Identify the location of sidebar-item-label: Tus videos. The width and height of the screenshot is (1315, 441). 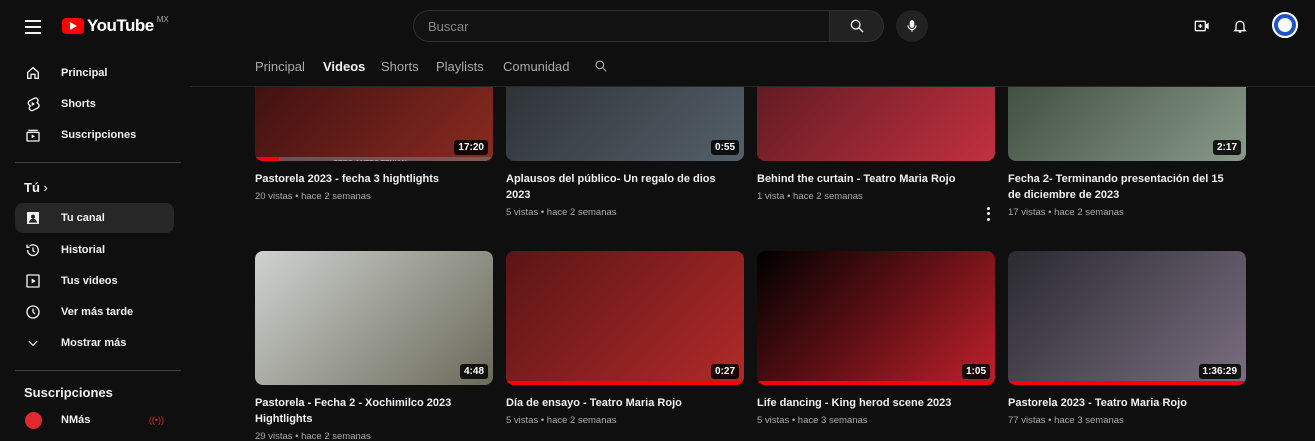
(89, 281).